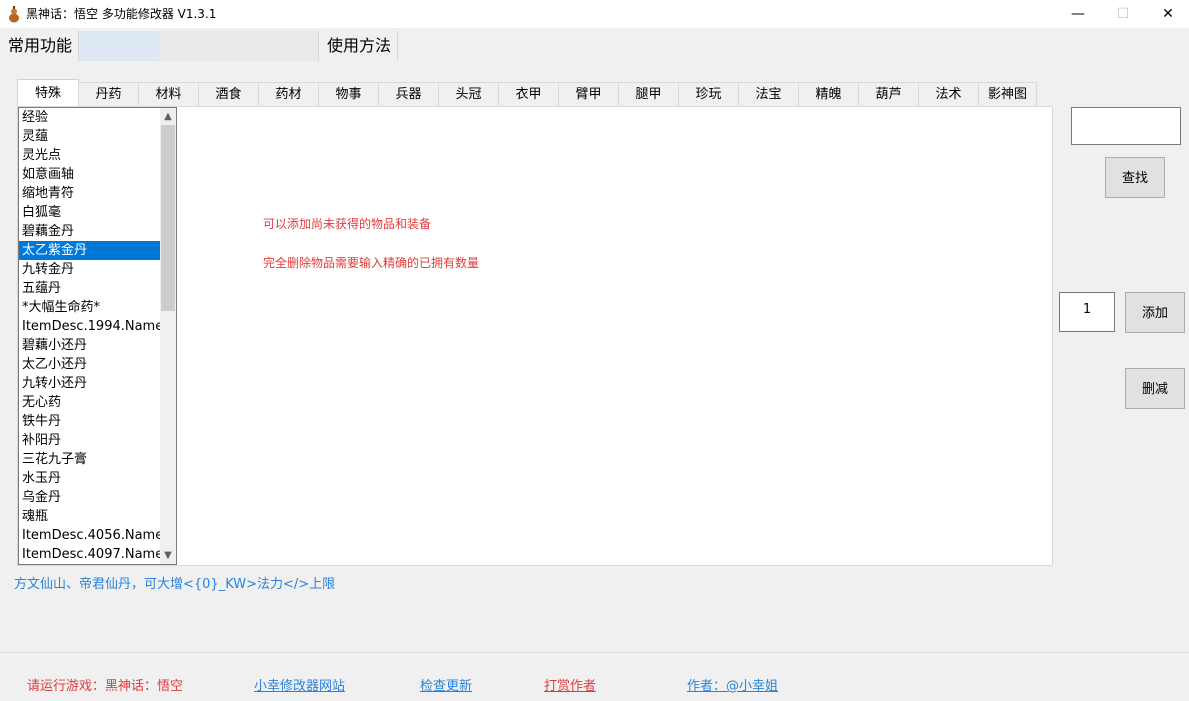 This screenshot has height=701, width=1189. I want to click on list-item-selected: 太乙紫金丹, so click(97, 250).